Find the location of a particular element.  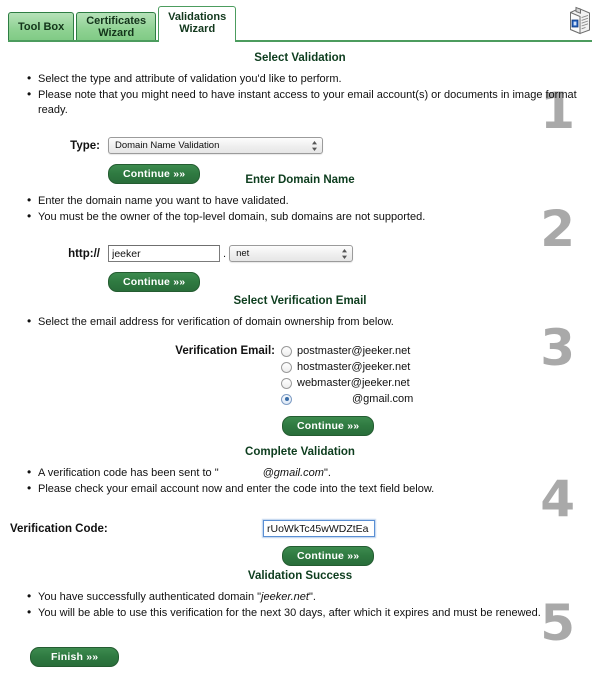

verification-email-label: Verification Email: is located at coordinates (225, 351).